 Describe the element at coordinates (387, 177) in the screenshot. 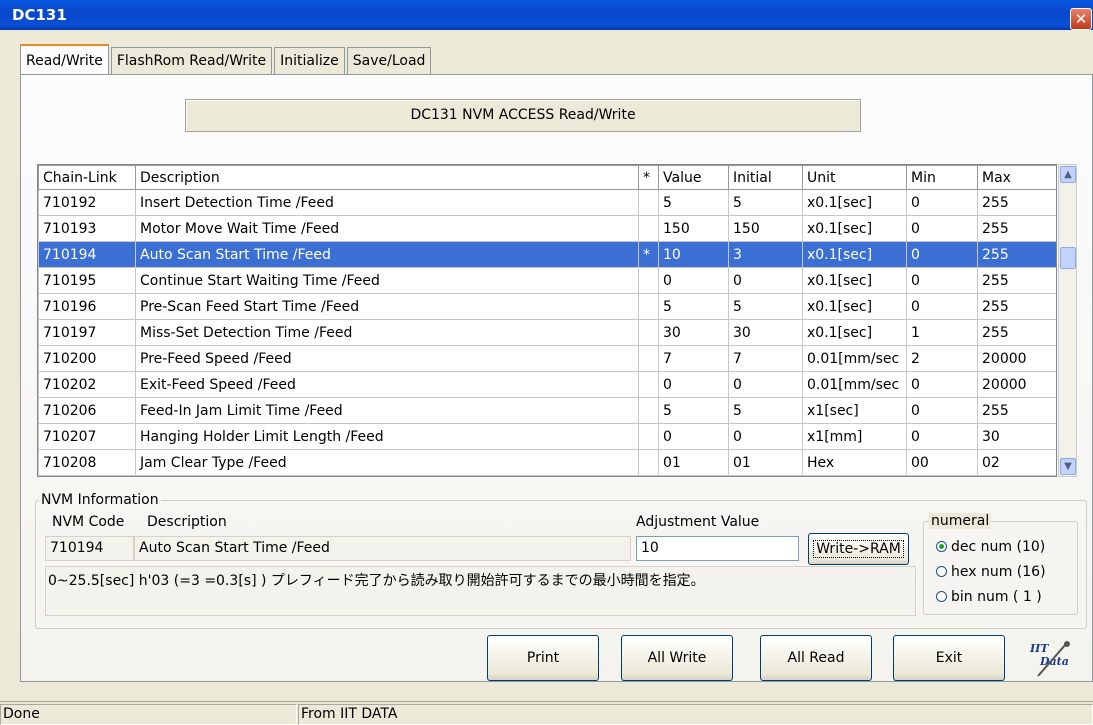

I see `column-header-description: Description` at that location.